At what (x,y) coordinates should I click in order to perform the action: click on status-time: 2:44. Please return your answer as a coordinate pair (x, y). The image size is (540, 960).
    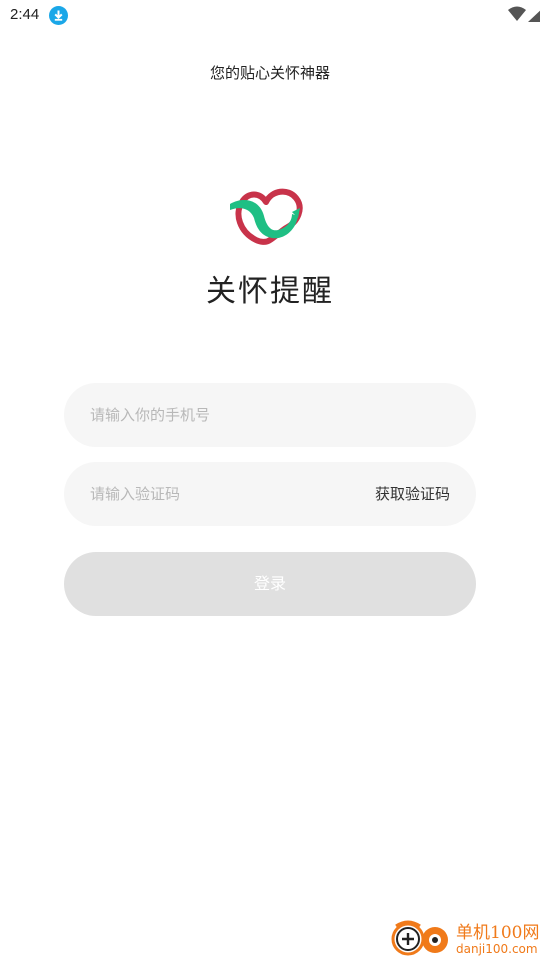
    Looking at the image, I should click on (25, 14).